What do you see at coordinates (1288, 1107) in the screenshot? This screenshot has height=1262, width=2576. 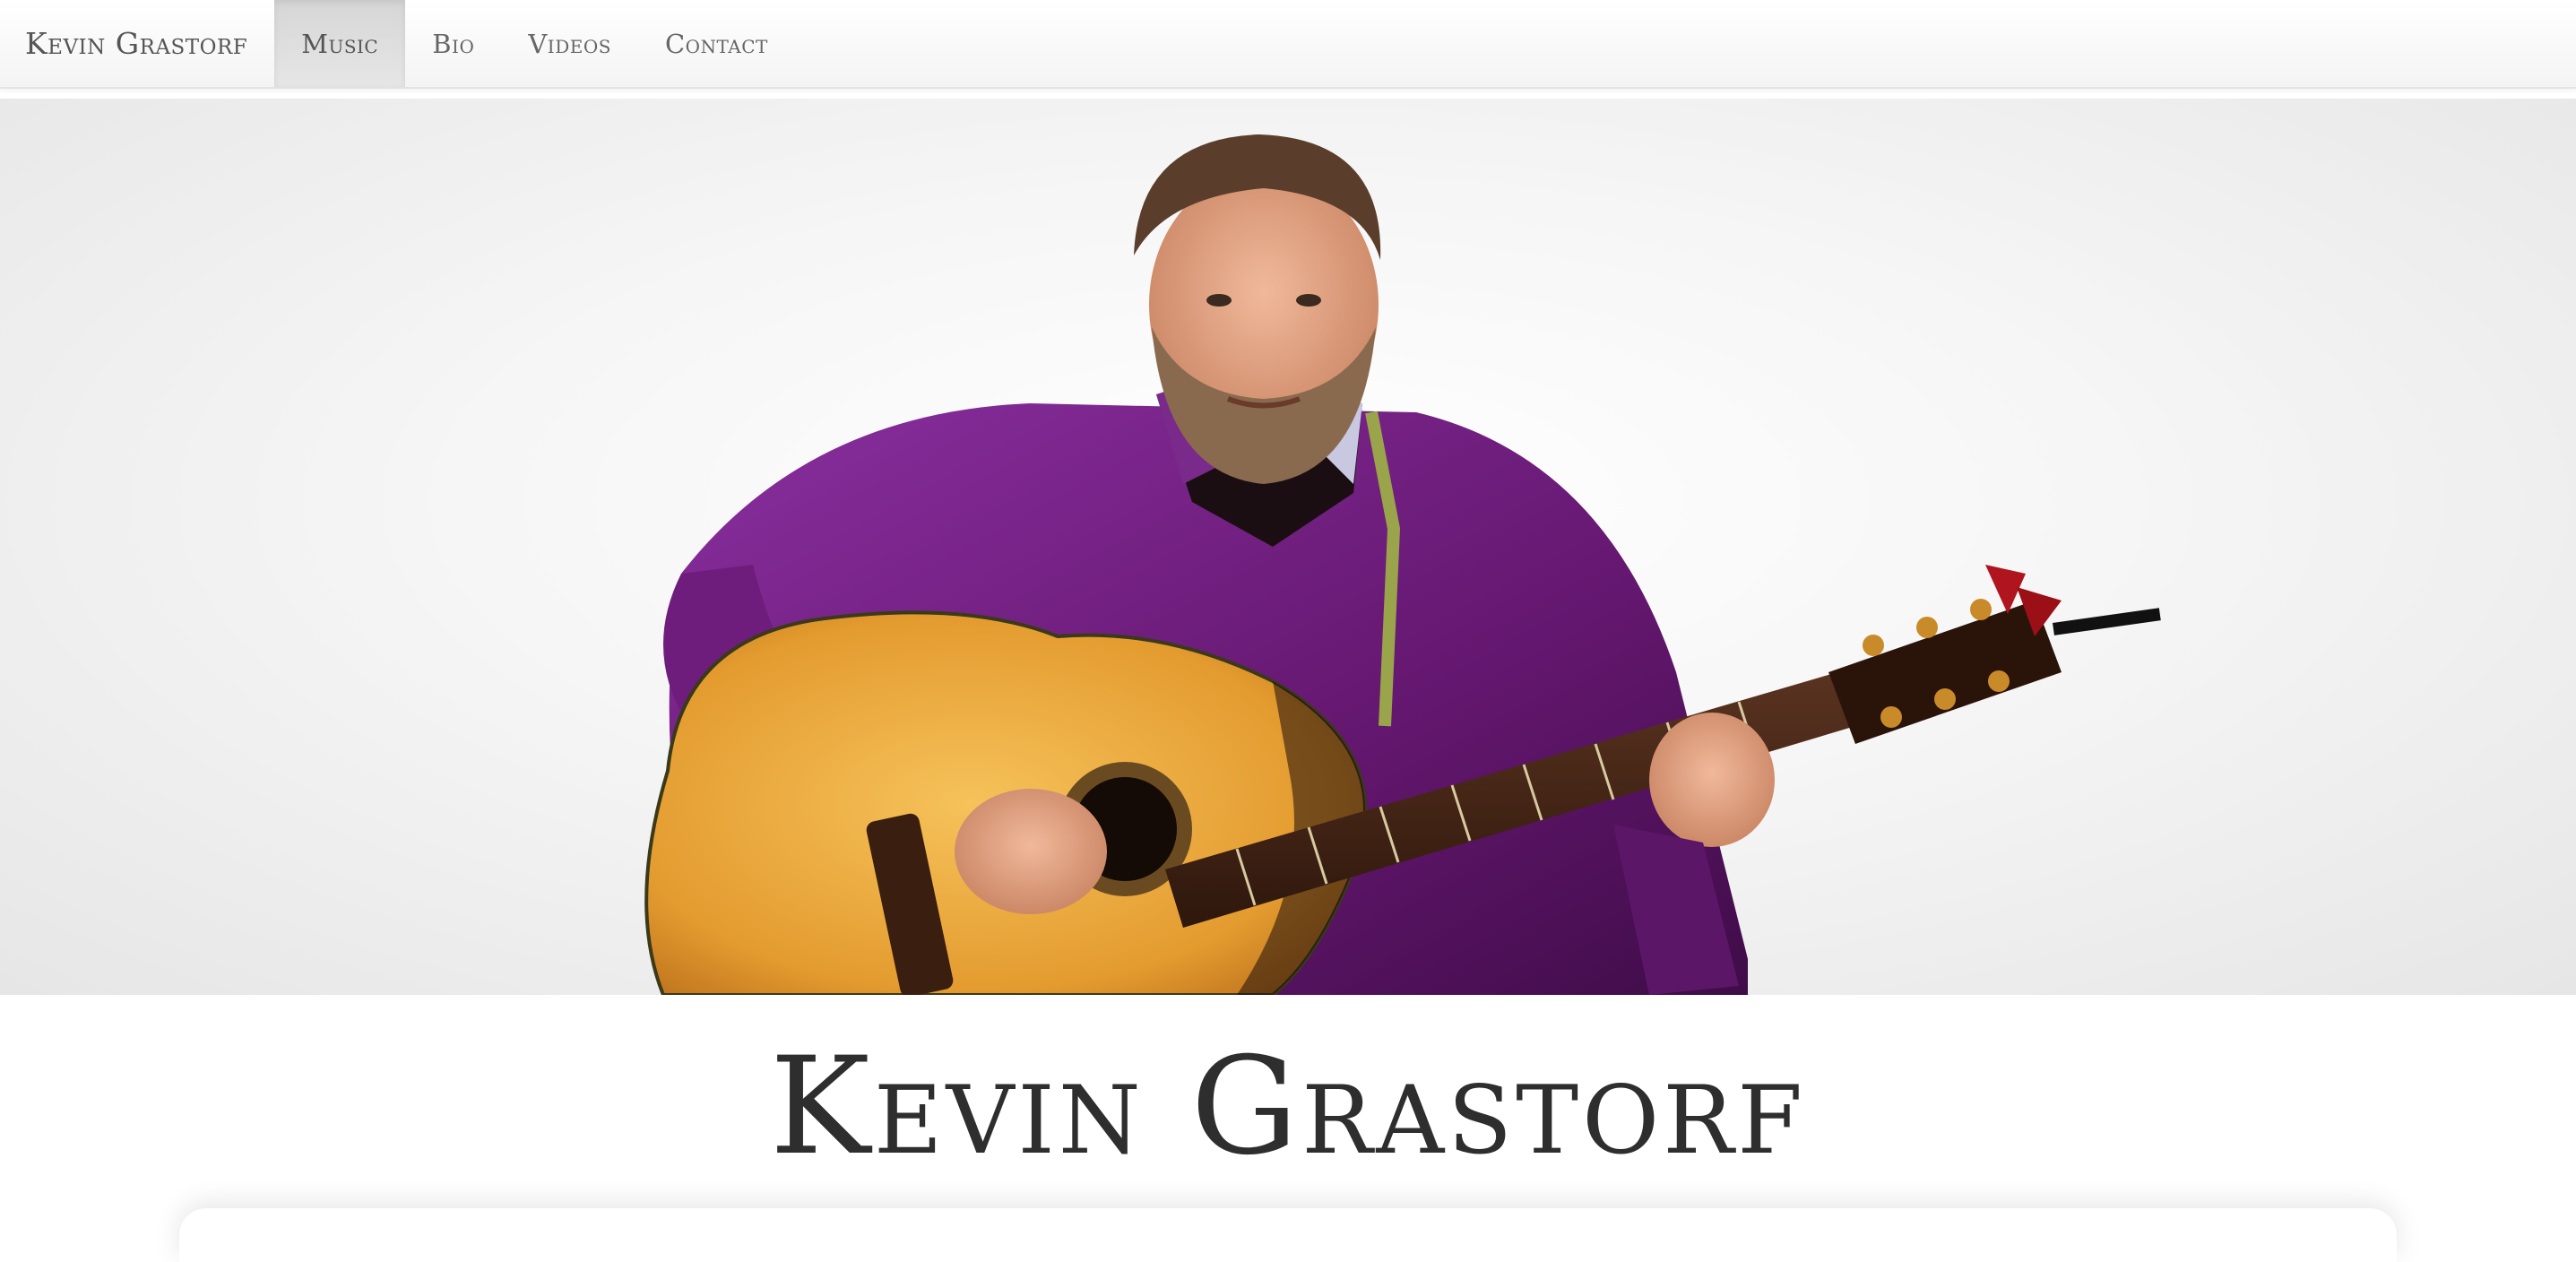 I see `page-title: Kevin Grastorf` at bounding box center [1288, 1107].